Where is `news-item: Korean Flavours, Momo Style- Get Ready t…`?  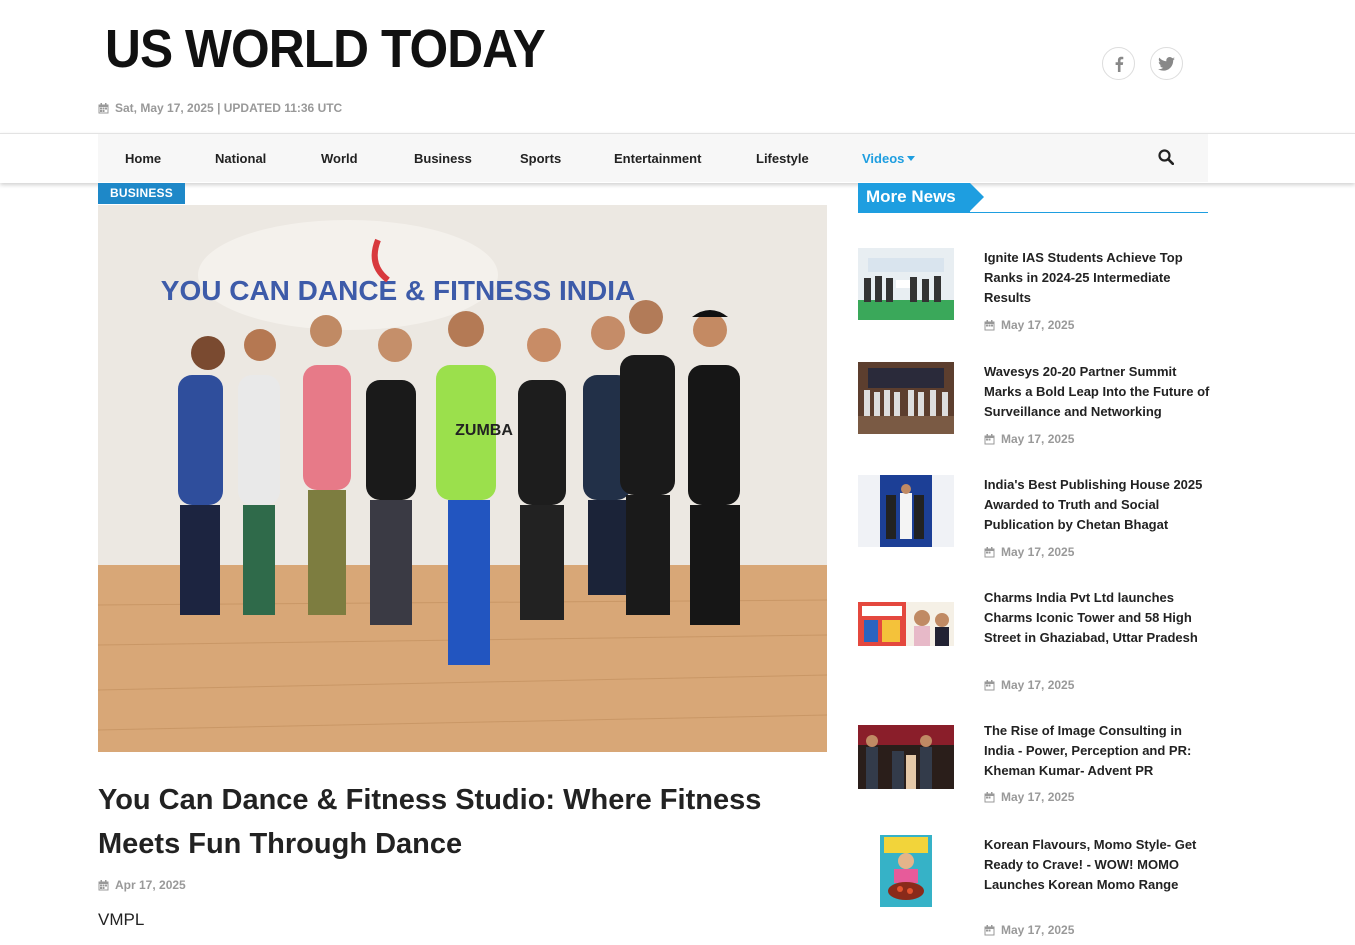 news-item: Korean Flavours, Momo Style- Get Ready t… is located at coordinates (1033, 890).